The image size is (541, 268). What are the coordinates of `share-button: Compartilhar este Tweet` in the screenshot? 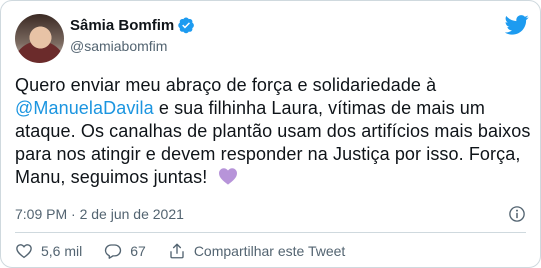 It's located at (256, 251).